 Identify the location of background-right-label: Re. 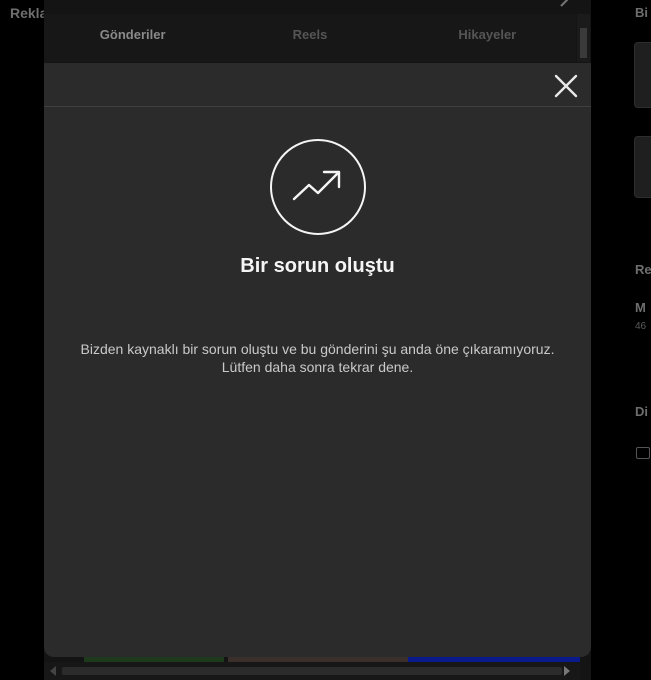
(643, 269).